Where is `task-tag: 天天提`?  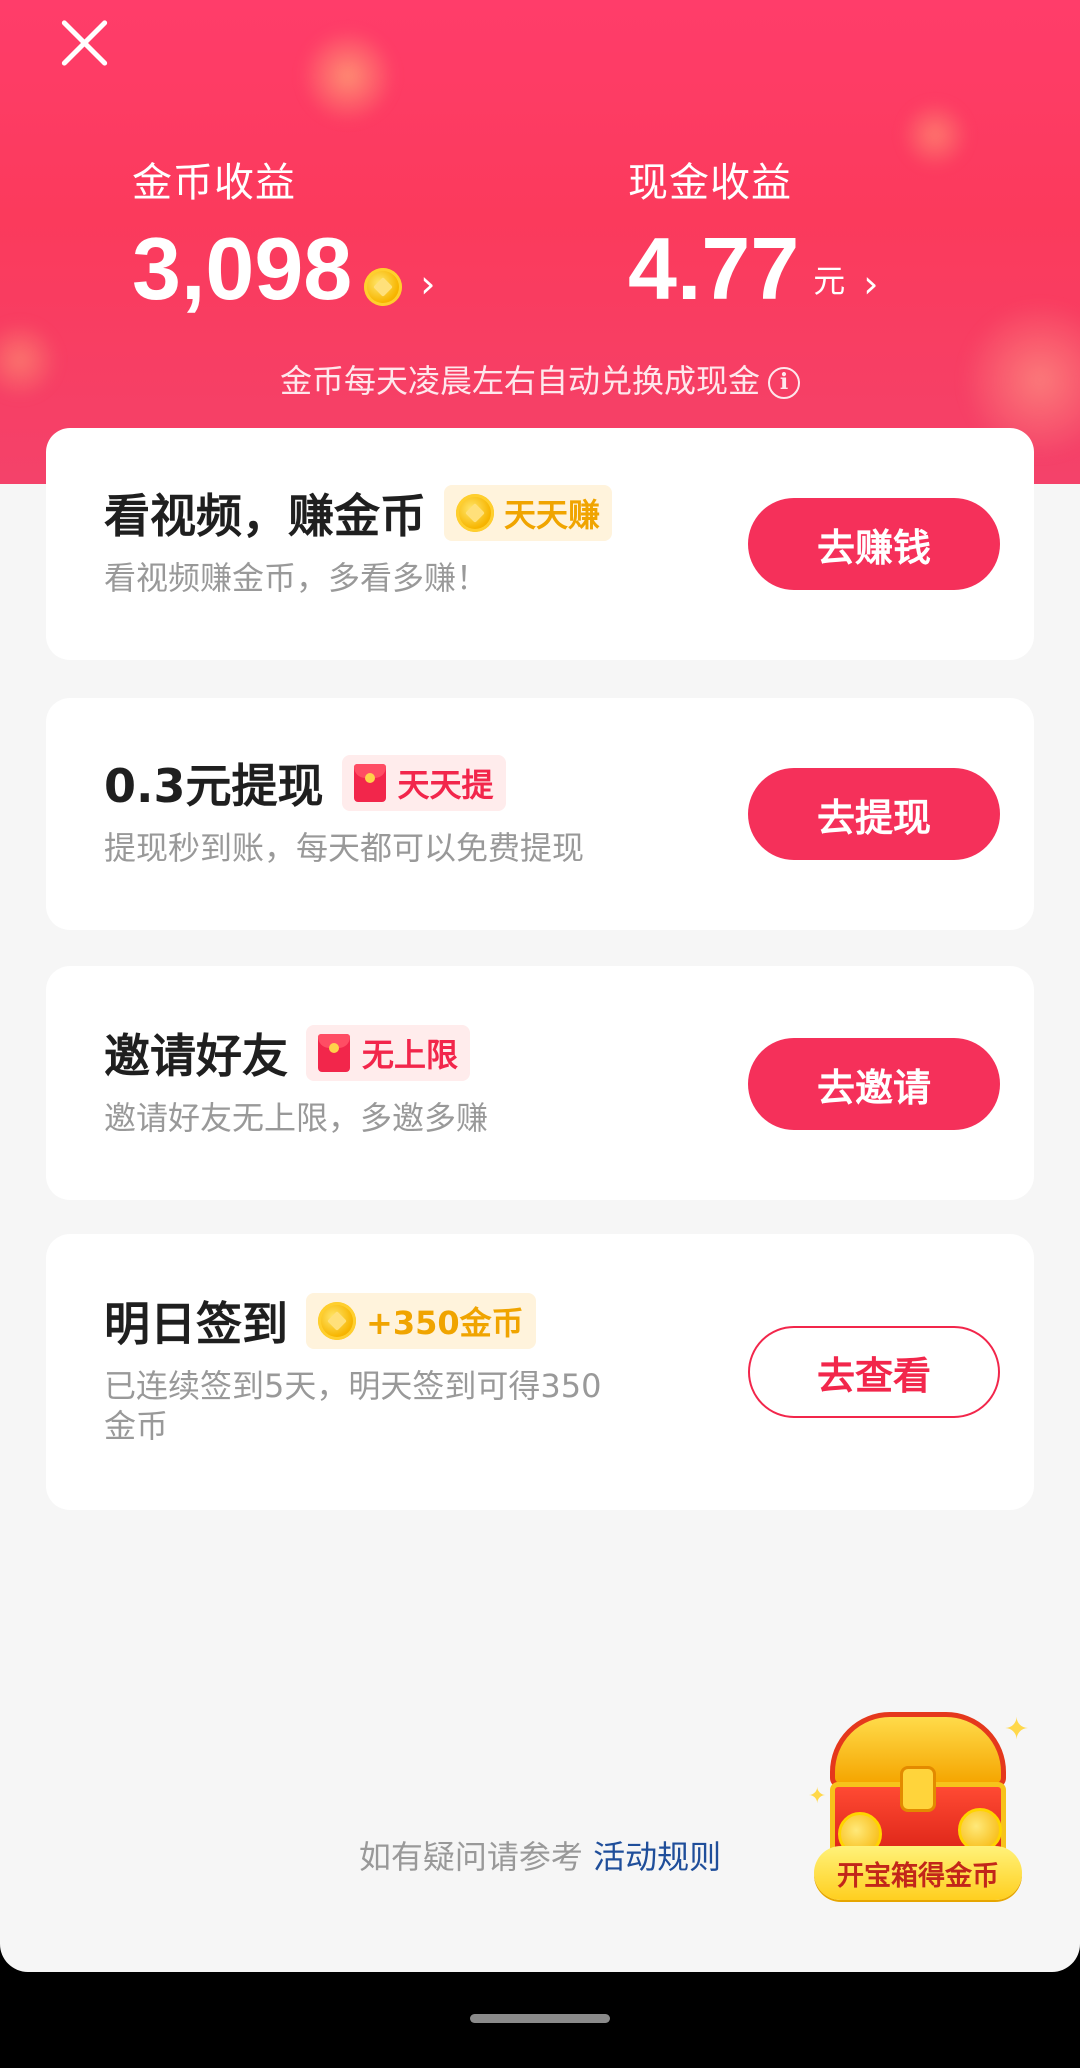 task-tag: 天天提 is located at coordinates (423, 783).